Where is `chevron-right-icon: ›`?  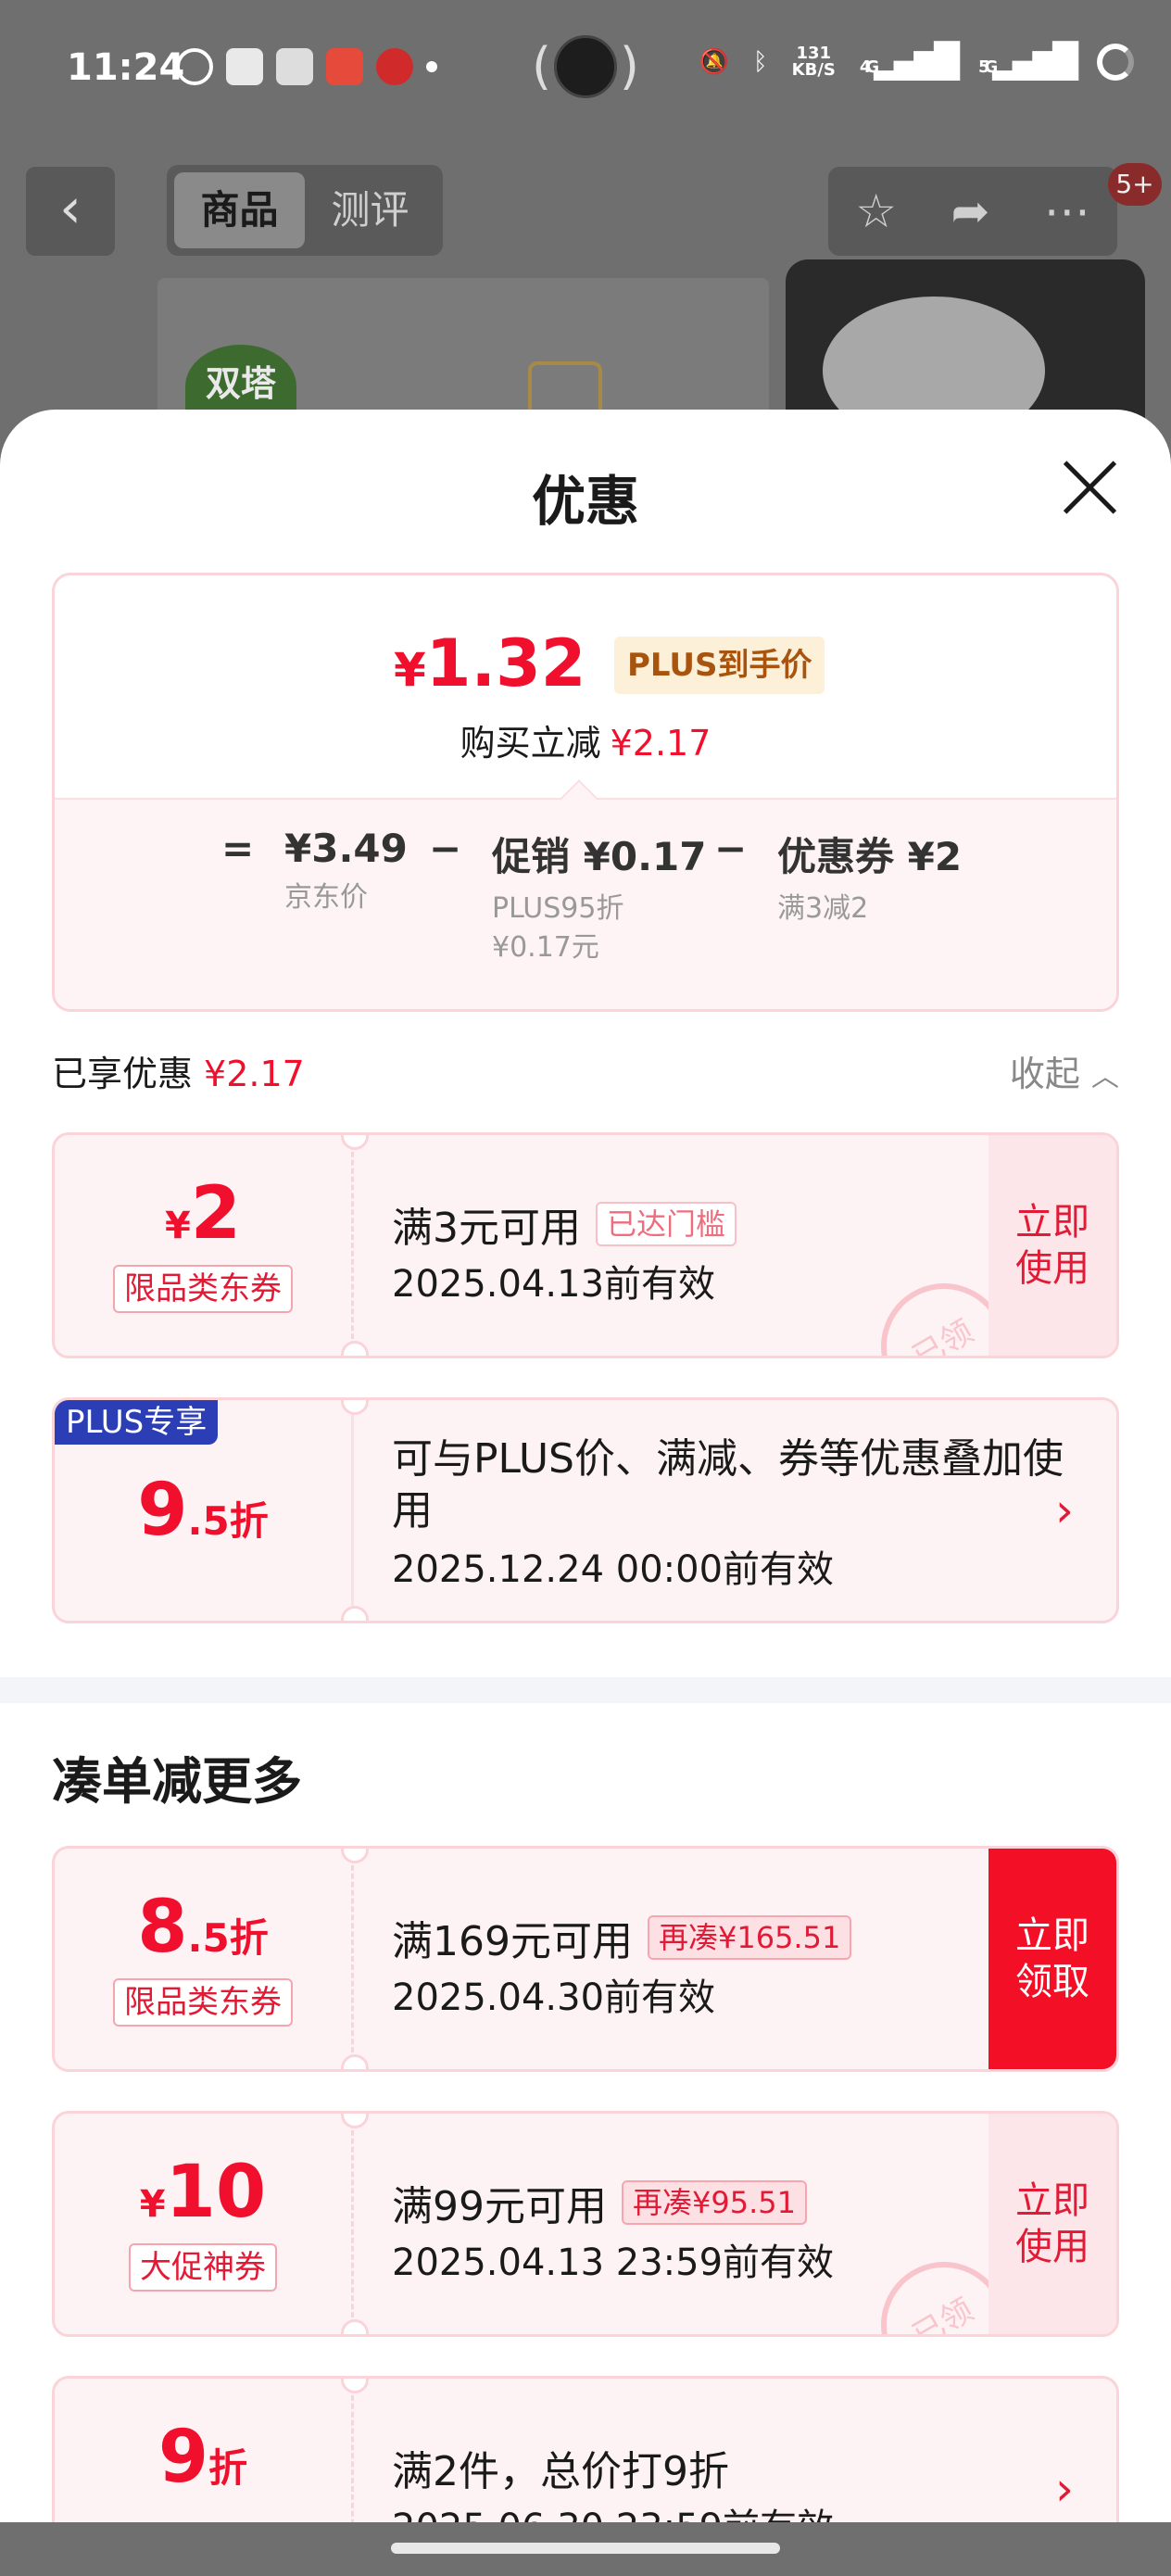 chevron-right-icon: › is located at coordinates (1065, 1510).